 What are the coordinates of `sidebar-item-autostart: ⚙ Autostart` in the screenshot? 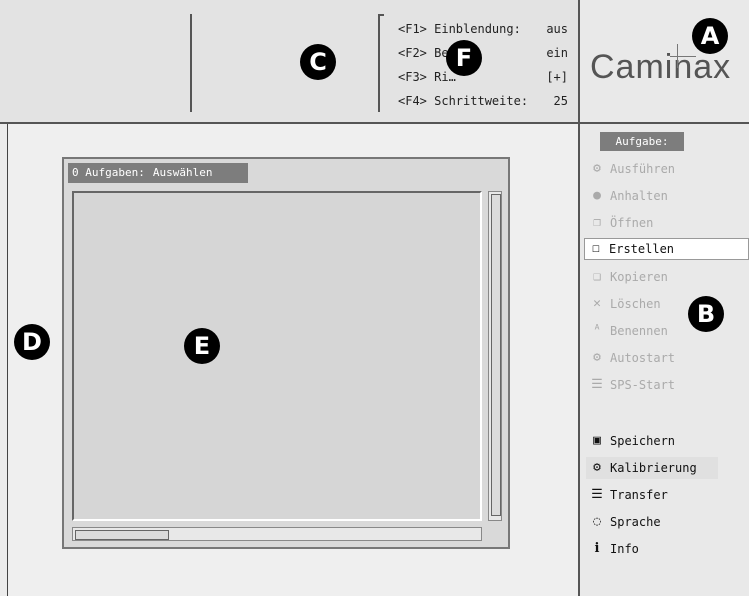 It's located at (667, 358).